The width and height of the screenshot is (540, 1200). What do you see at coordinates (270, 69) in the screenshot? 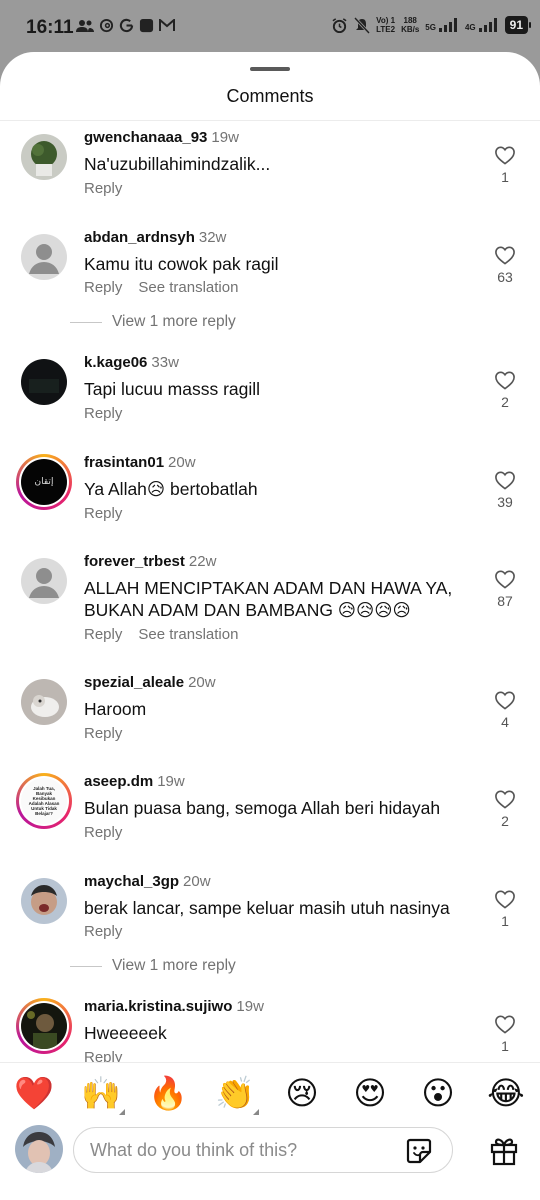
I see `sheet-drag-handle` at bounding box center [270, 69].